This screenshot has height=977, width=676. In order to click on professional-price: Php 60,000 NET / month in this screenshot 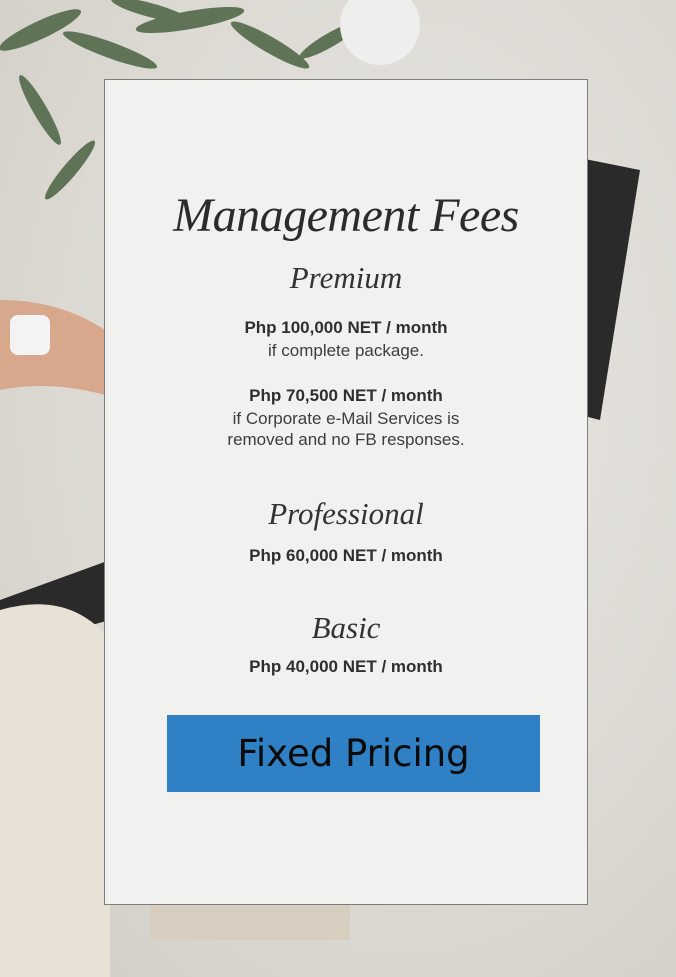, I will do `click(346, 555)`.